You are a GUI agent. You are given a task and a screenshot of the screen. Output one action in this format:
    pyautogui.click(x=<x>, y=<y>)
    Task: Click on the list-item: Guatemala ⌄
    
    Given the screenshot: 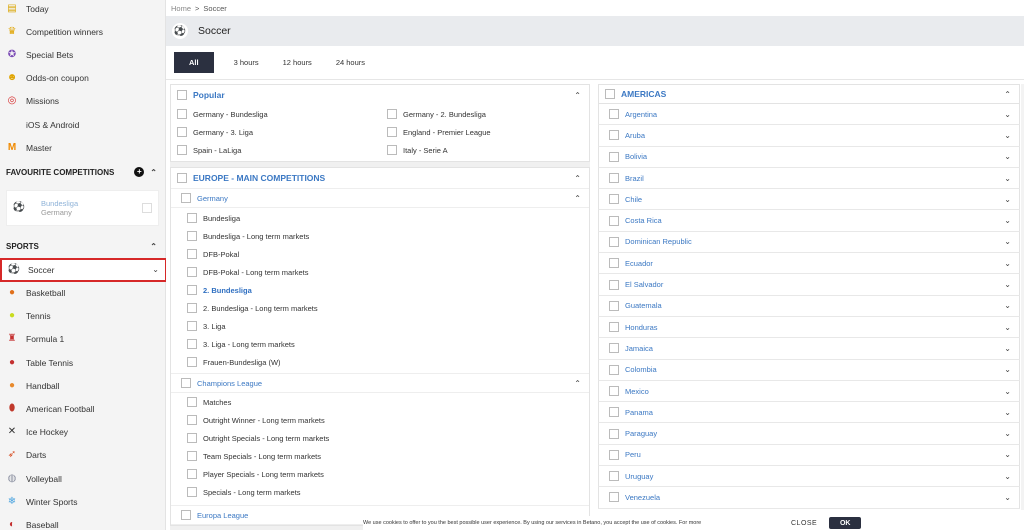 What is the action you would take?
    pyautogui.click(x=809, y=306)
    